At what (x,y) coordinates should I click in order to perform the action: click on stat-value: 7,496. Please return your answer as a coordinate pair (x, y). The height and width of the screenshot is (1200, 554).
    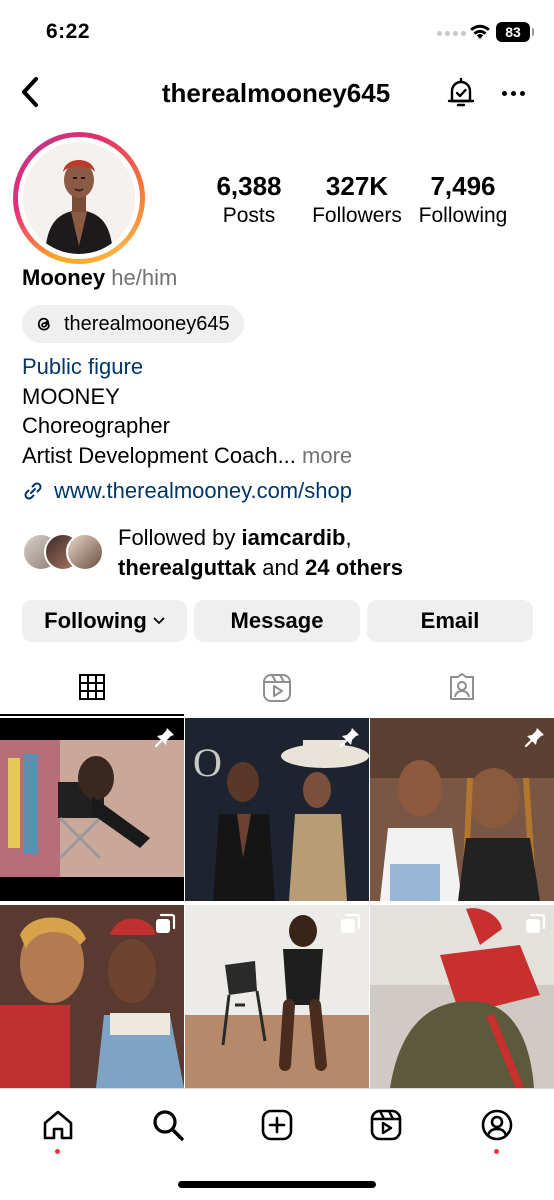
    Looking at the image, I should click on (463, 186).